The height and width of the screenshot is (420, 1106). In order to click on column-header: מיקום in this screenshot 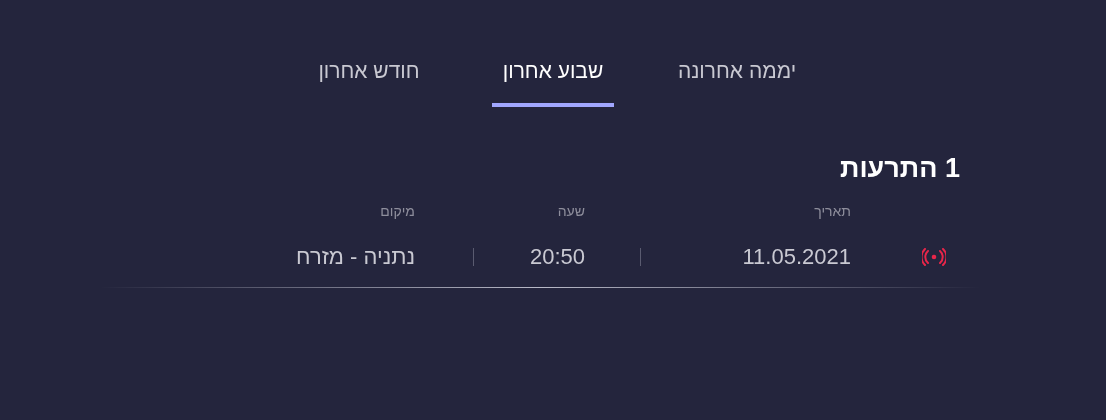, I will do `click(397, 211)`.